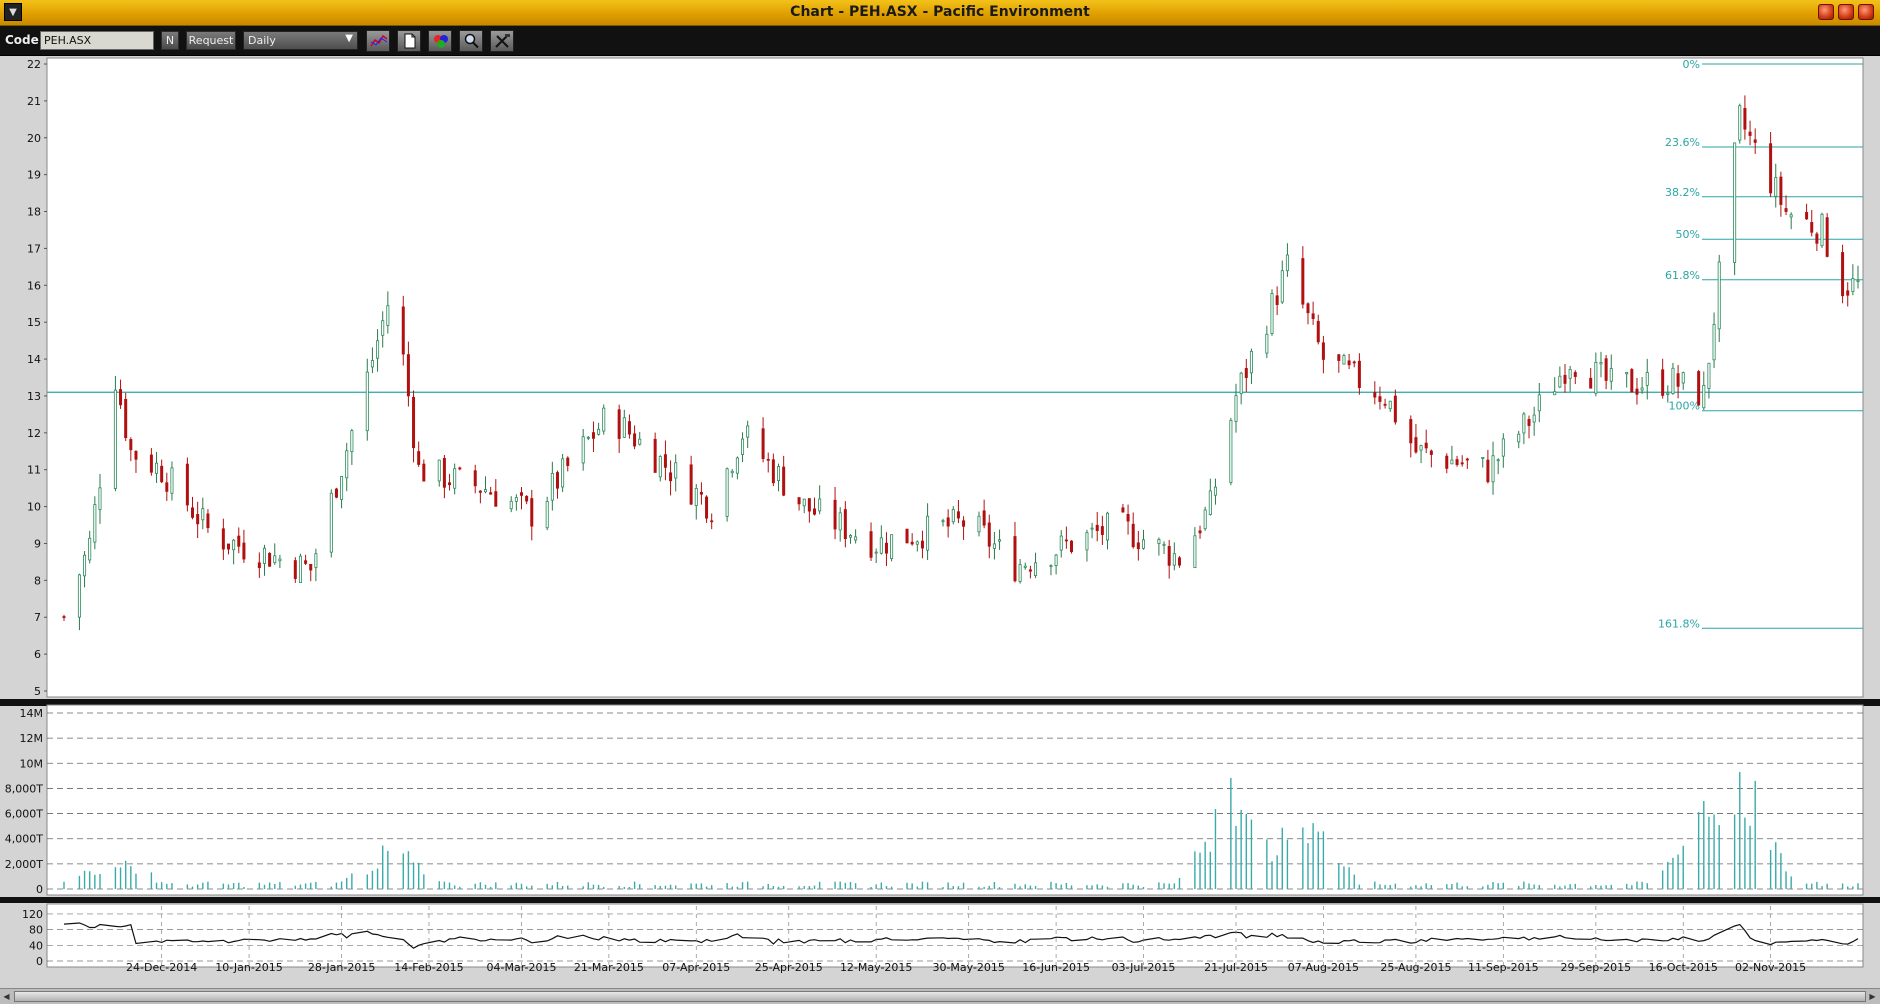 The image size is (1880, 1004). I want to click on fib-label: 50%, so click(1688, 234).